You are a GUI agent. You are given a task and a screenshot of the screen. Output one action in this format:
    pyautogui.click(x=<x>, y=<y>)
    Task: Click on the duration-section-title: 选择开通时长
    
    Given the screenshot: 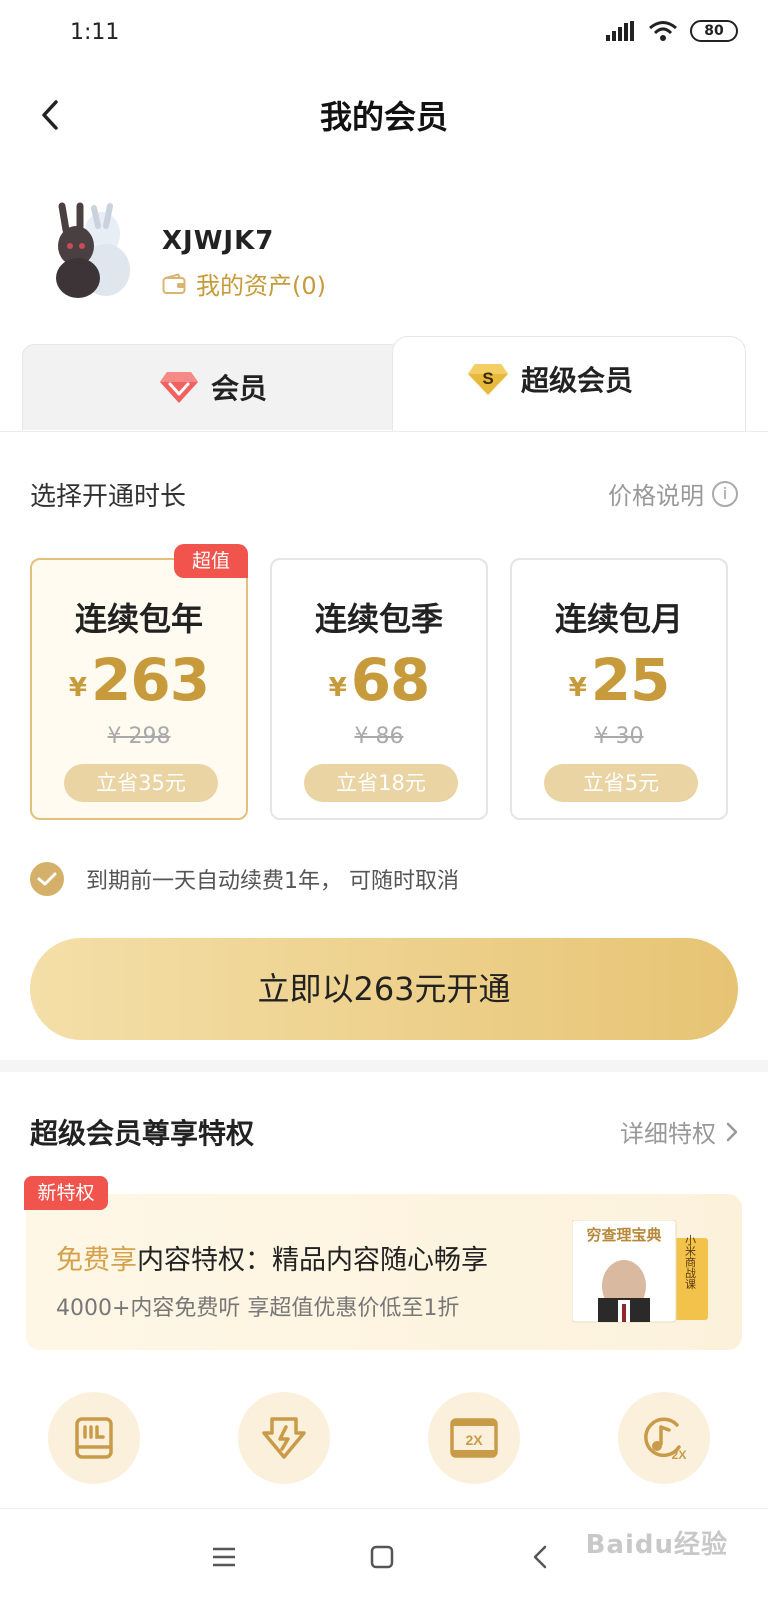 What is the action you would take?
    pyautogui.click(x=108, y=497)
    